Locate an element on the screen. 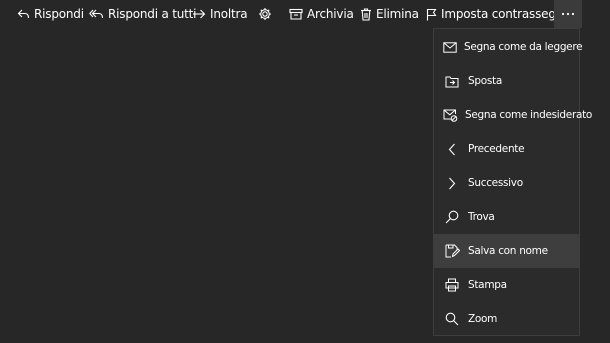  chevron-left-icon is located at coordinates (452, 149).